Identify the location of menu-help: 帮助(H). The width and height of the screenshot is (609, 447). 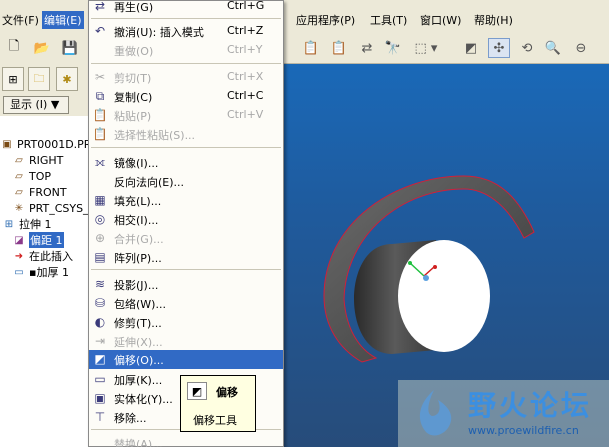
(493, 20).